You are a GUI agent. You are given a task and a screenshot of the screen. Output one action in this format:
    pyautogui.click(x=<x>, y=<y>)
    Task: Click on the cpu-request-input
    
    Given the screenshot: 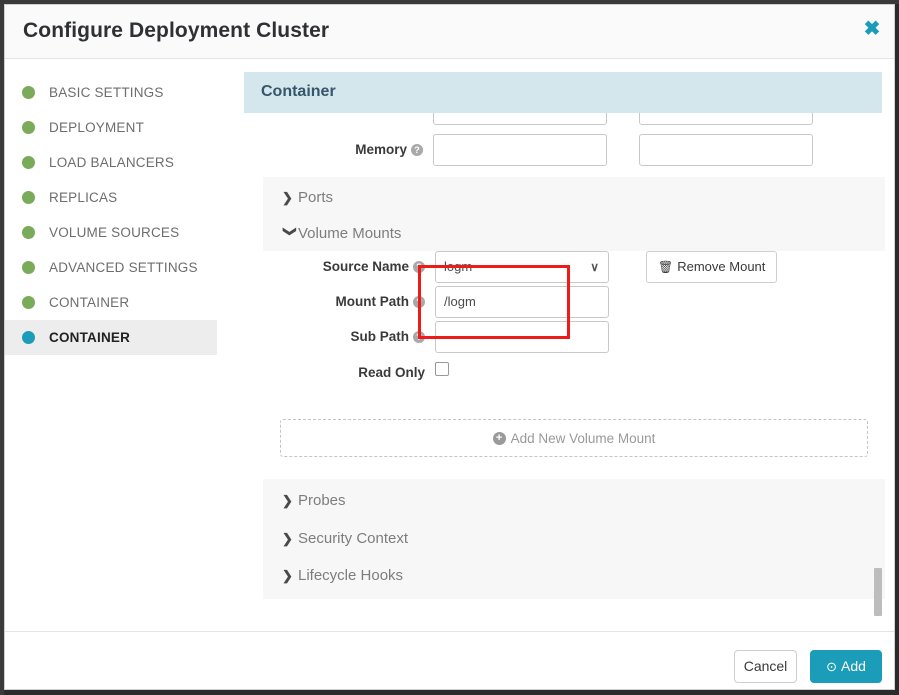 What is the action you would take?
    pyautogui.click(x=520, y=119)
    